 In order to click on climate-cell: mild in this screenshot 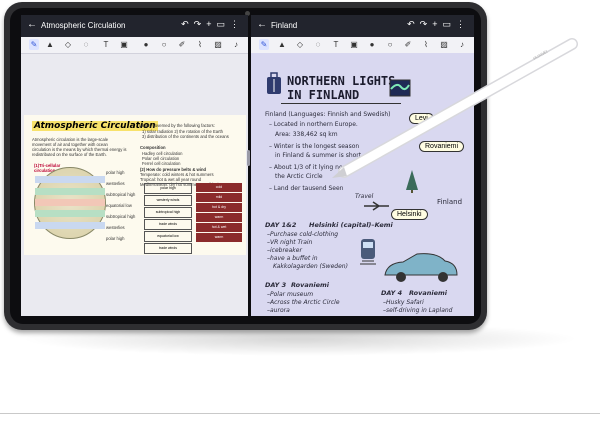, I will do `click(219, 197)`.